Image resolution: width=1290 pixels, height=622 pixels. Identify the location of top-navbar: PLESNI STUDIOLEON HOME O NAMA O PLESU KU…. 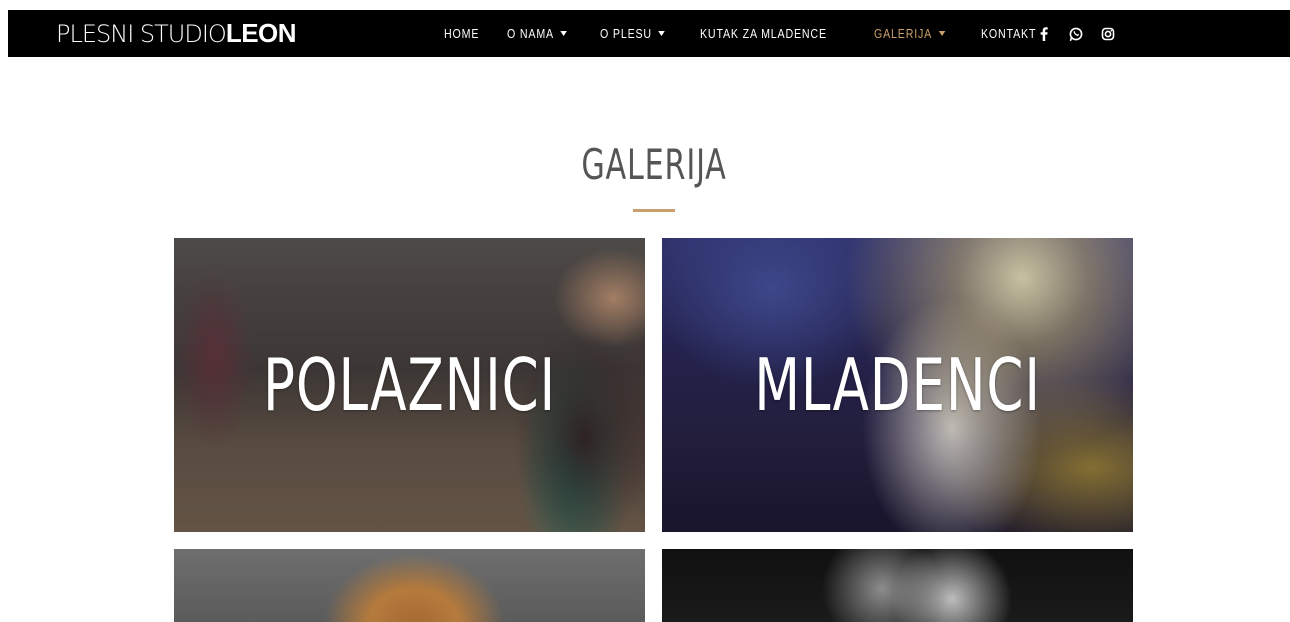
(649, 33).